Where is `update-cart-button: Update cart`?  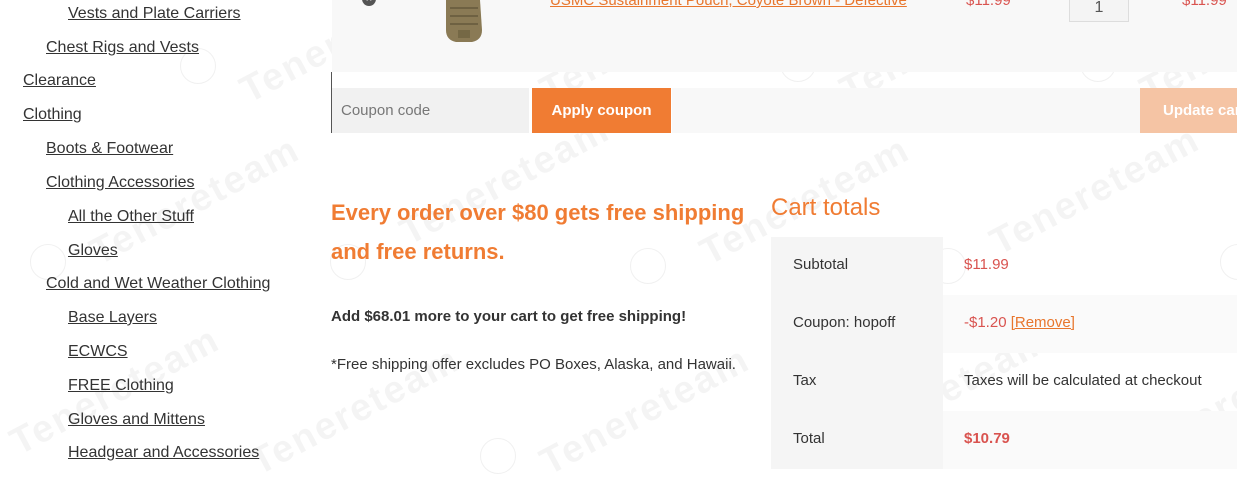 update-cart-button: Update cart is located at coordinates (1188, 110).